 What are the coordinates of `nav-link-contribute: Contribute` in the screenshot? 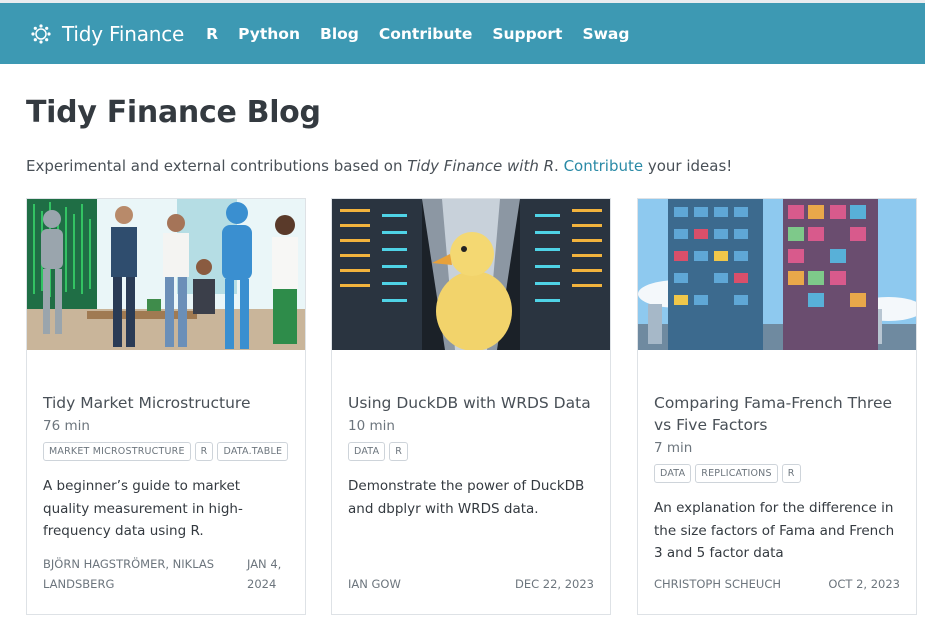 It's located at (425, 34).